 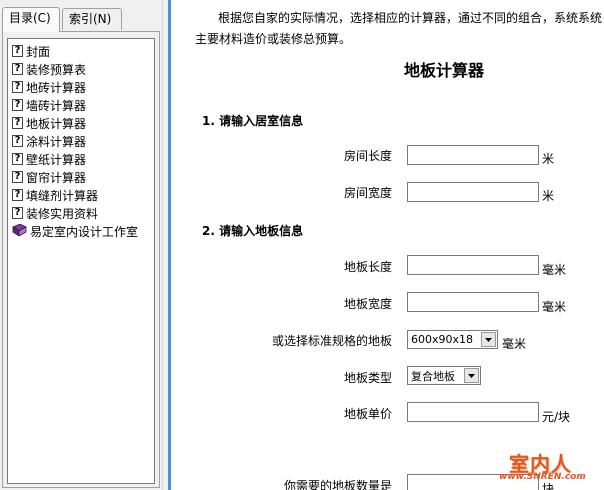 What do you see at coordinates (444, 70) in the screenshot?
I see `page-title: 地板计算器` at bounding box center [444, 70].